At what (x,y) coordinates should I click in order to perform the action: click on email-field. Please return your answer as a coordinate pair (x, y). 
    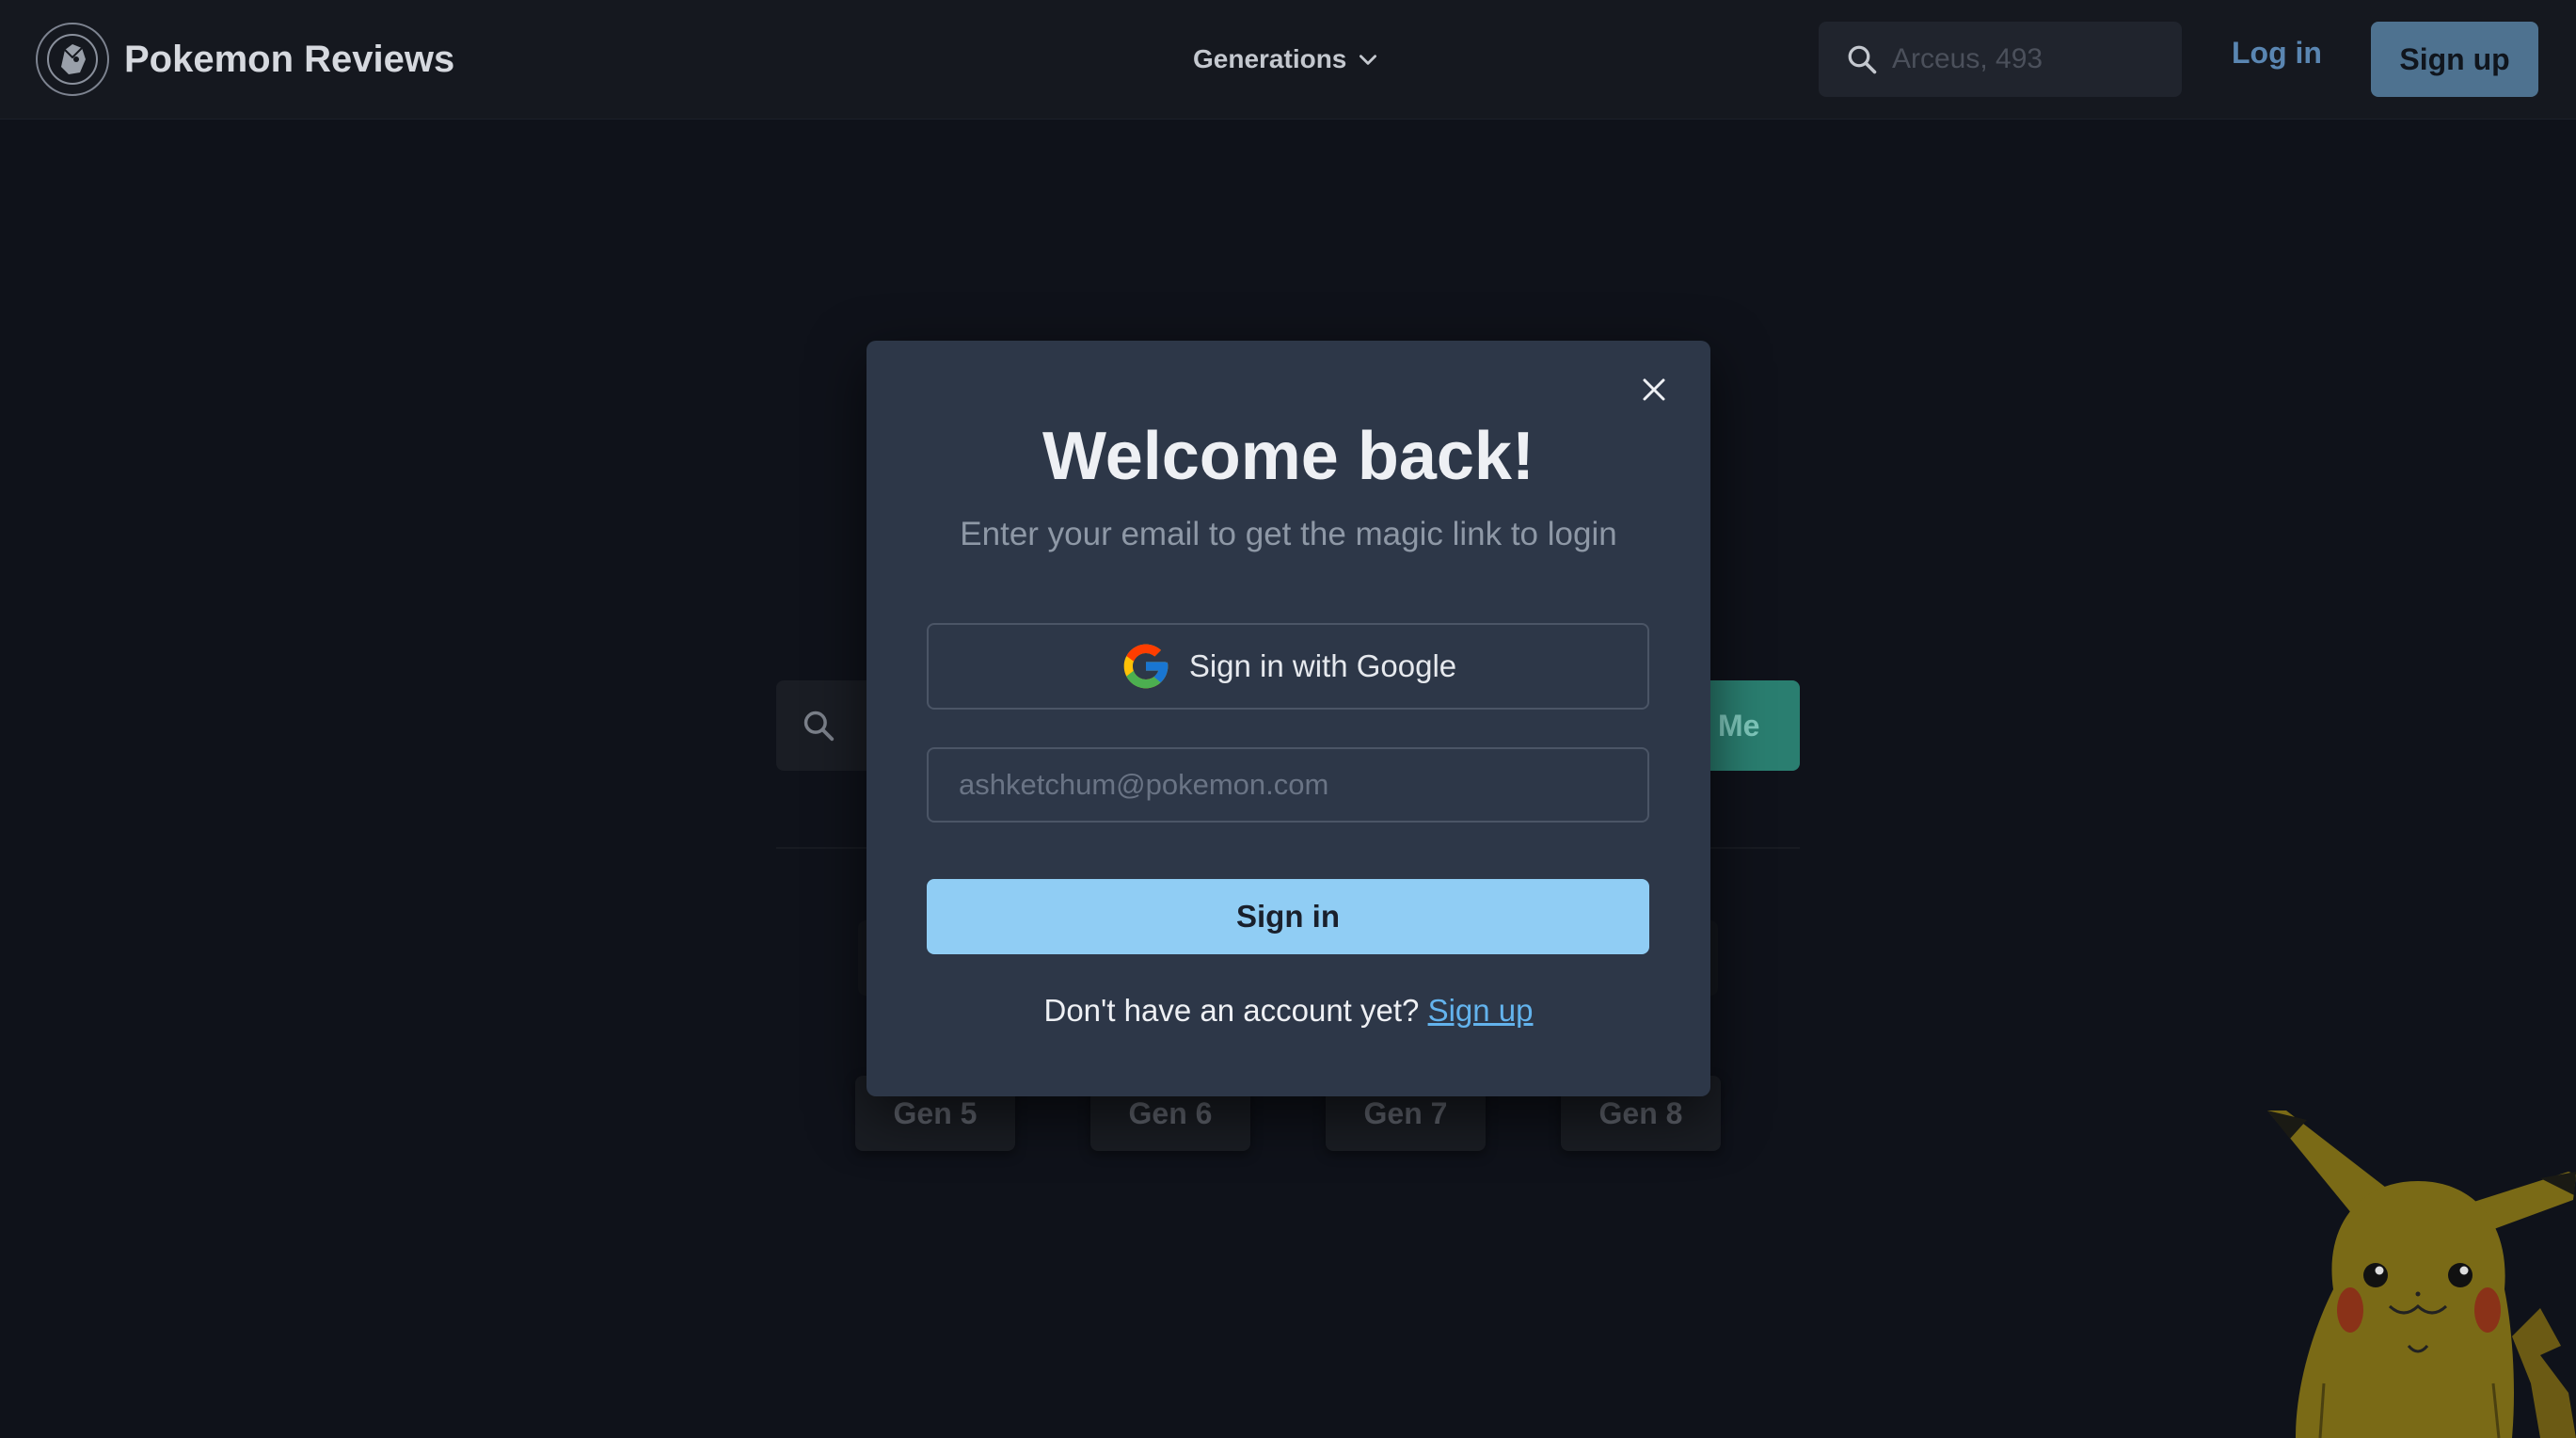
    Looking at the image, I should click on (1288, 785).